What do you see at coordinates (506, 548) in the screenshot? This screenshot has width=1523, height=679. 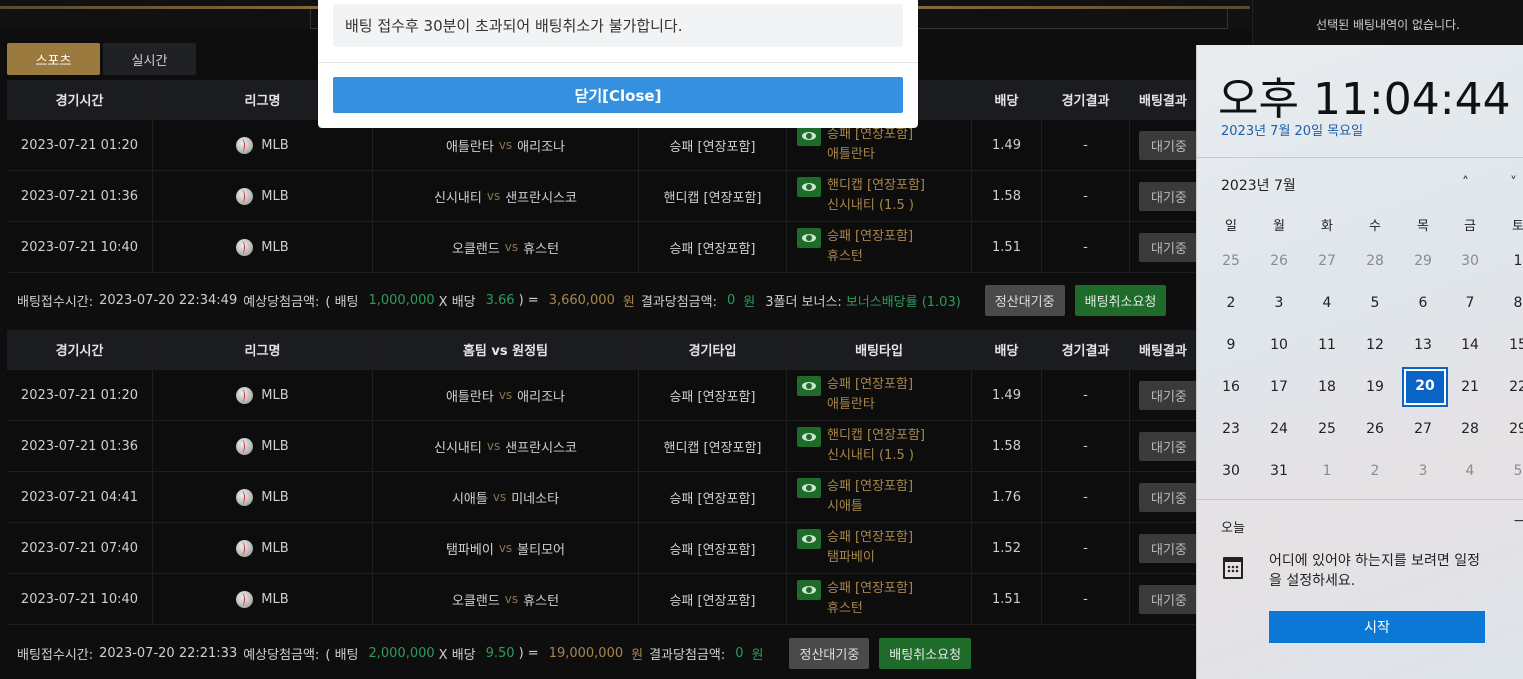 I see `teams-cell: 탬파베이 vs 볼티모어` at bounding box center [506, 548].